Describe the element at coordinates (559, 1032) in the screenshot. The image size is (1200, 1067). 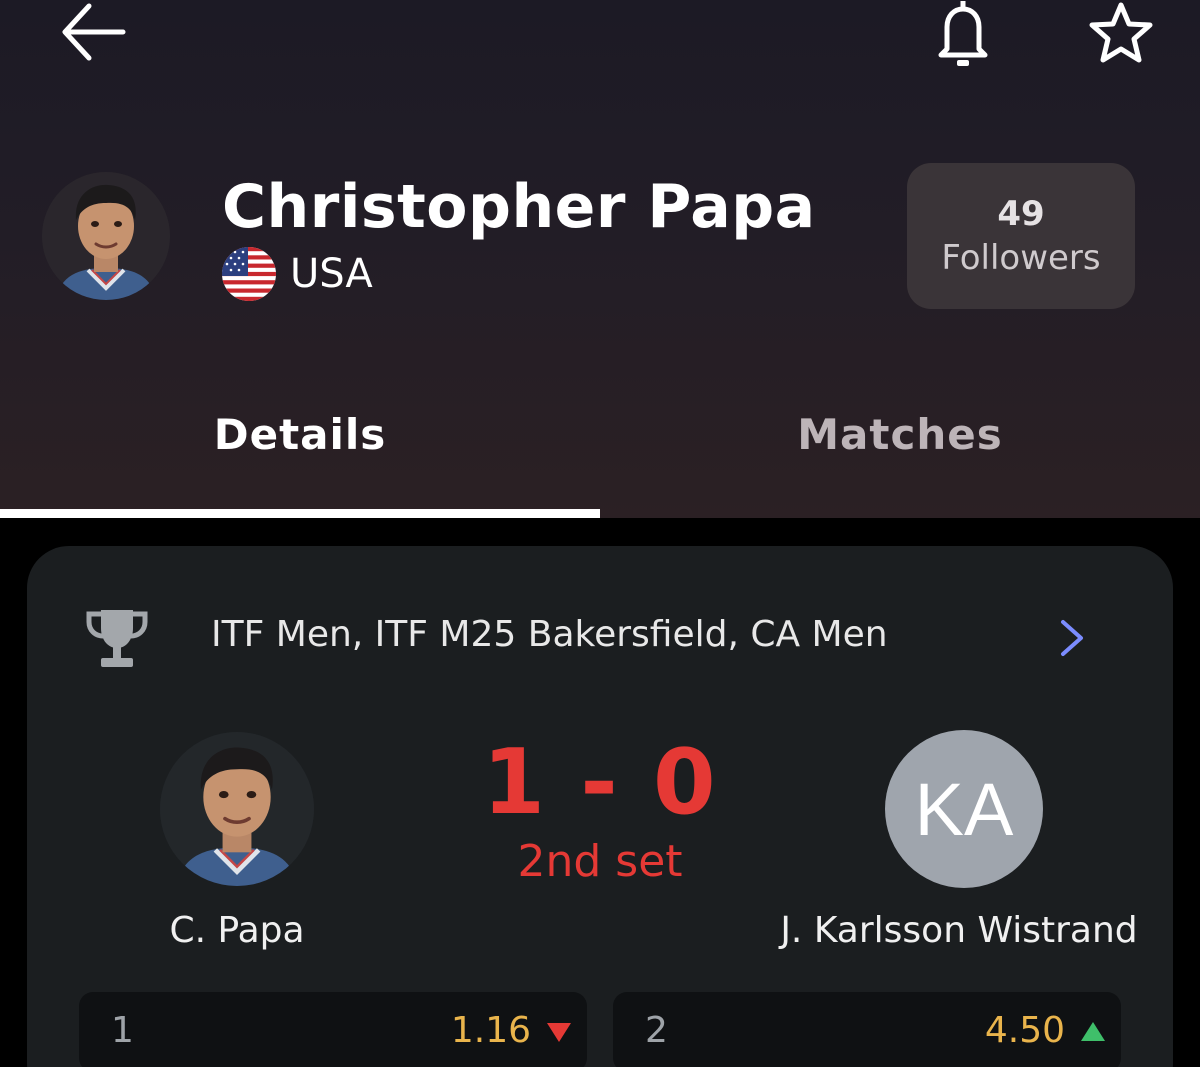
I see `trend-down-icon` at that location.